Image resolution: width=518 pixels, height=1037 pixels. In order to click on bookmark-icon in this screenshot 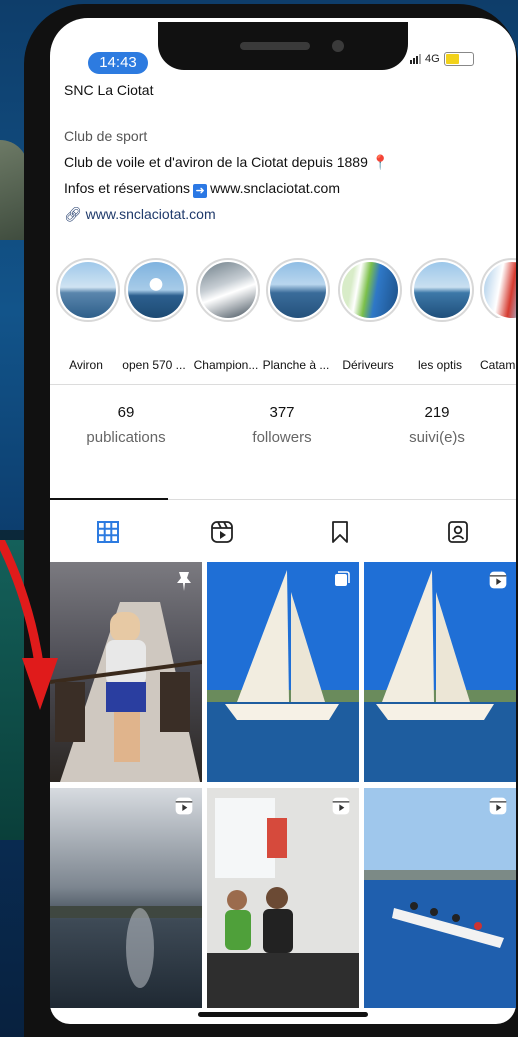, I will do `click(340, 532)`.